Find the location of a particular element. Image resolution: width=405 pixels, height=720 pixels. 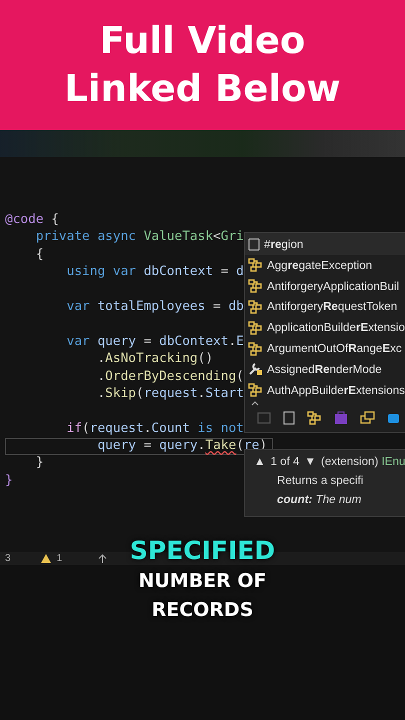

completion-item: AssignedRenderMode is located at coordinates (324, 369).